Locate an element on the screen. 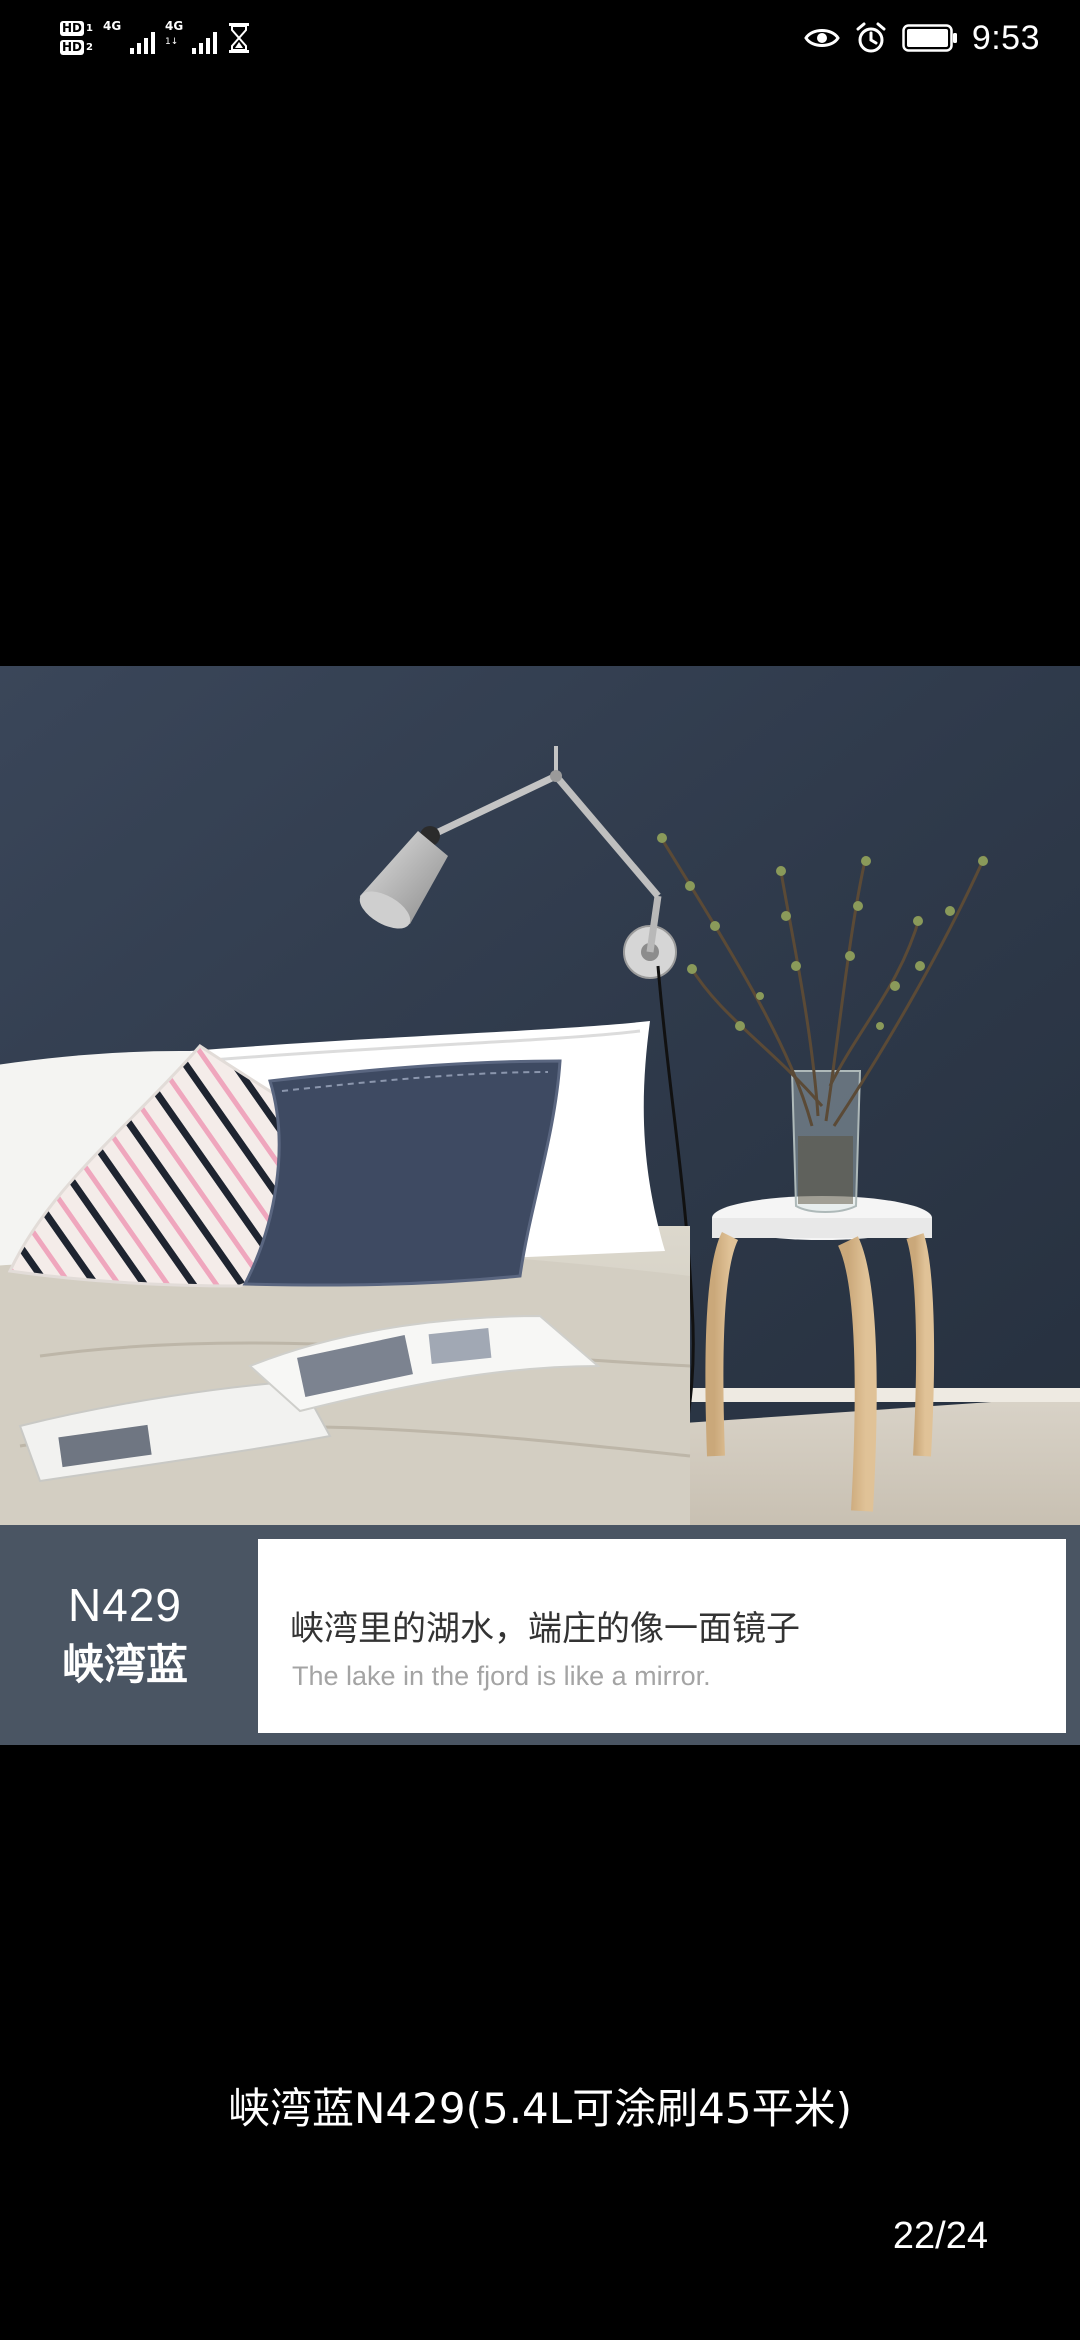  hd-icon: HD 2 is located at coordinates (76, 47).